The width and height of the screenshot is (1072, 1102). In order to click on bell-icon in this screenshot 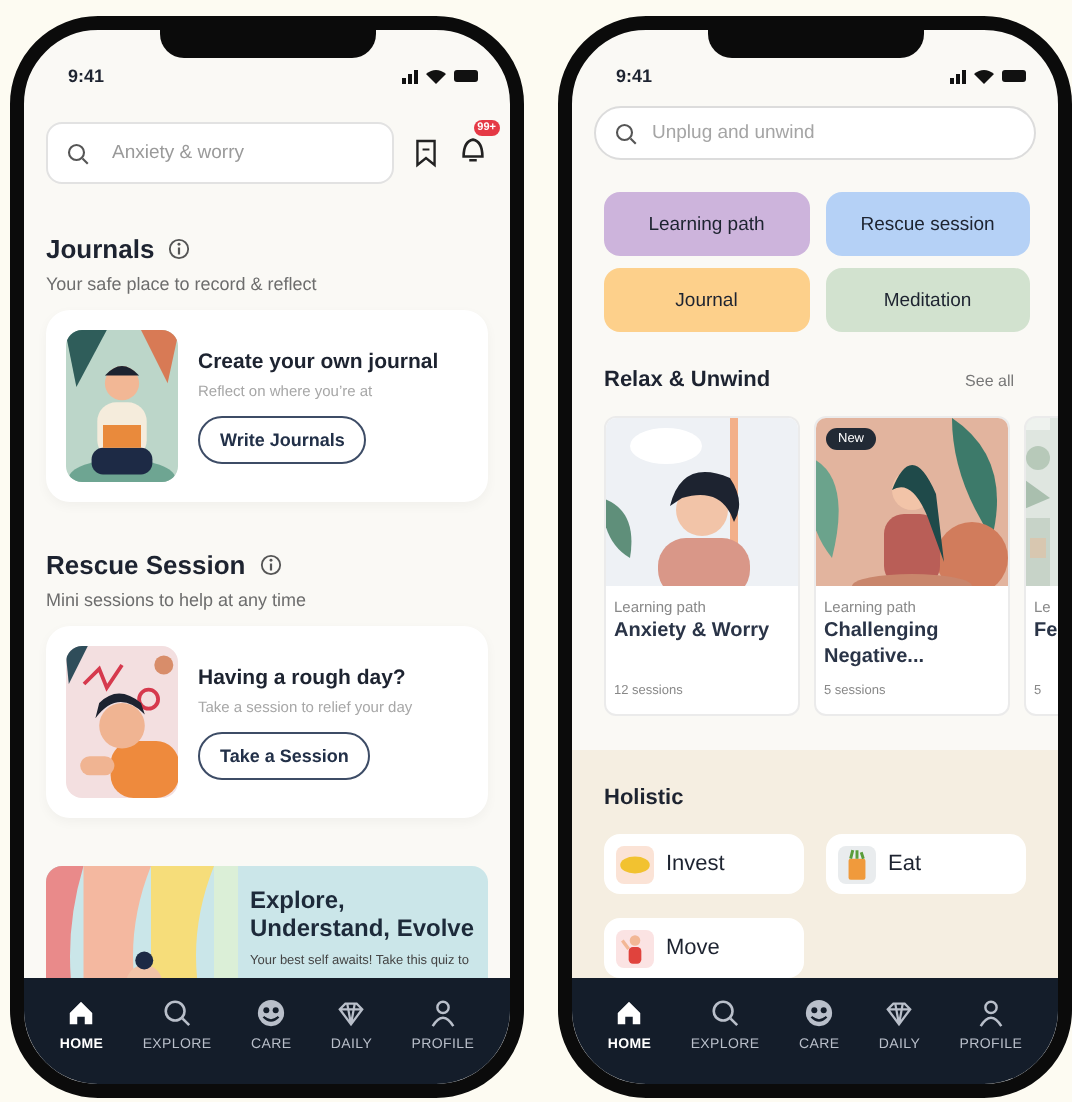, I will do `click(473, 148)`.